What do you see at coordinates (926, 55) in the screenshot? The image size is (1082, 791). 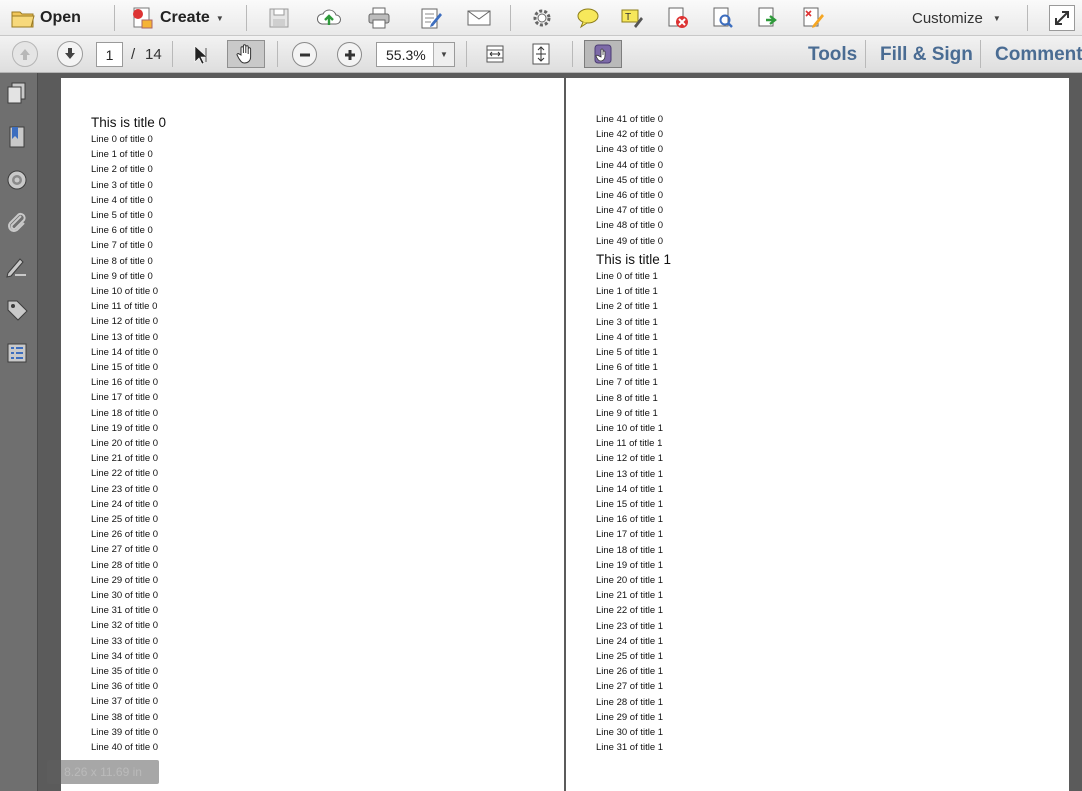 I see `fill-sign-pane-link: Fill & Sign` at bounding box center [926, 55].